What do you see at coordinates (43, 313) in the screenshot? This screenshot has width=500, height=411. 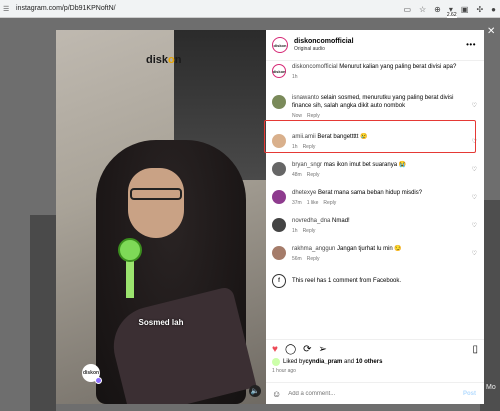 I see `background-thumbnail-left` at bounding box center [43, 313].